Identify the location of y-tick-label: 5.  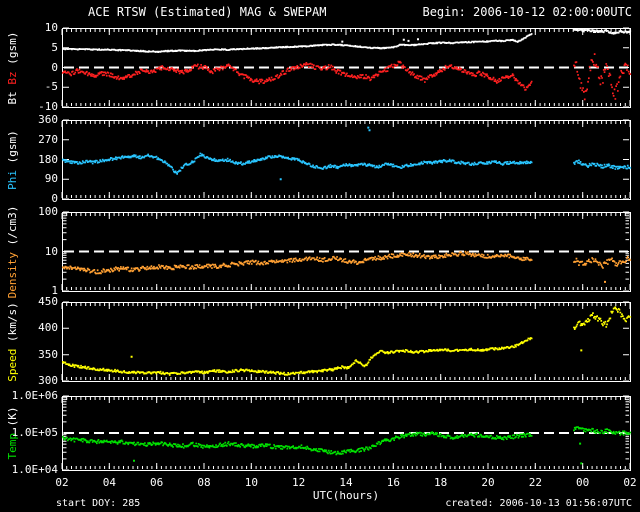
(54, 47).